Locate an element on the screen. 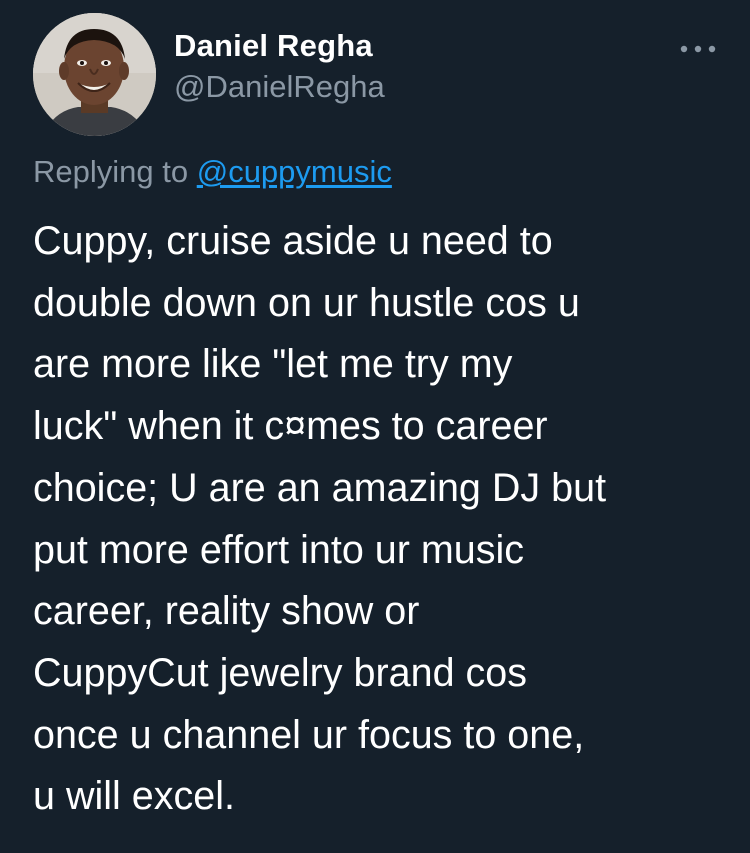  more-horizontal-icon is located at coordinates (698, 49).